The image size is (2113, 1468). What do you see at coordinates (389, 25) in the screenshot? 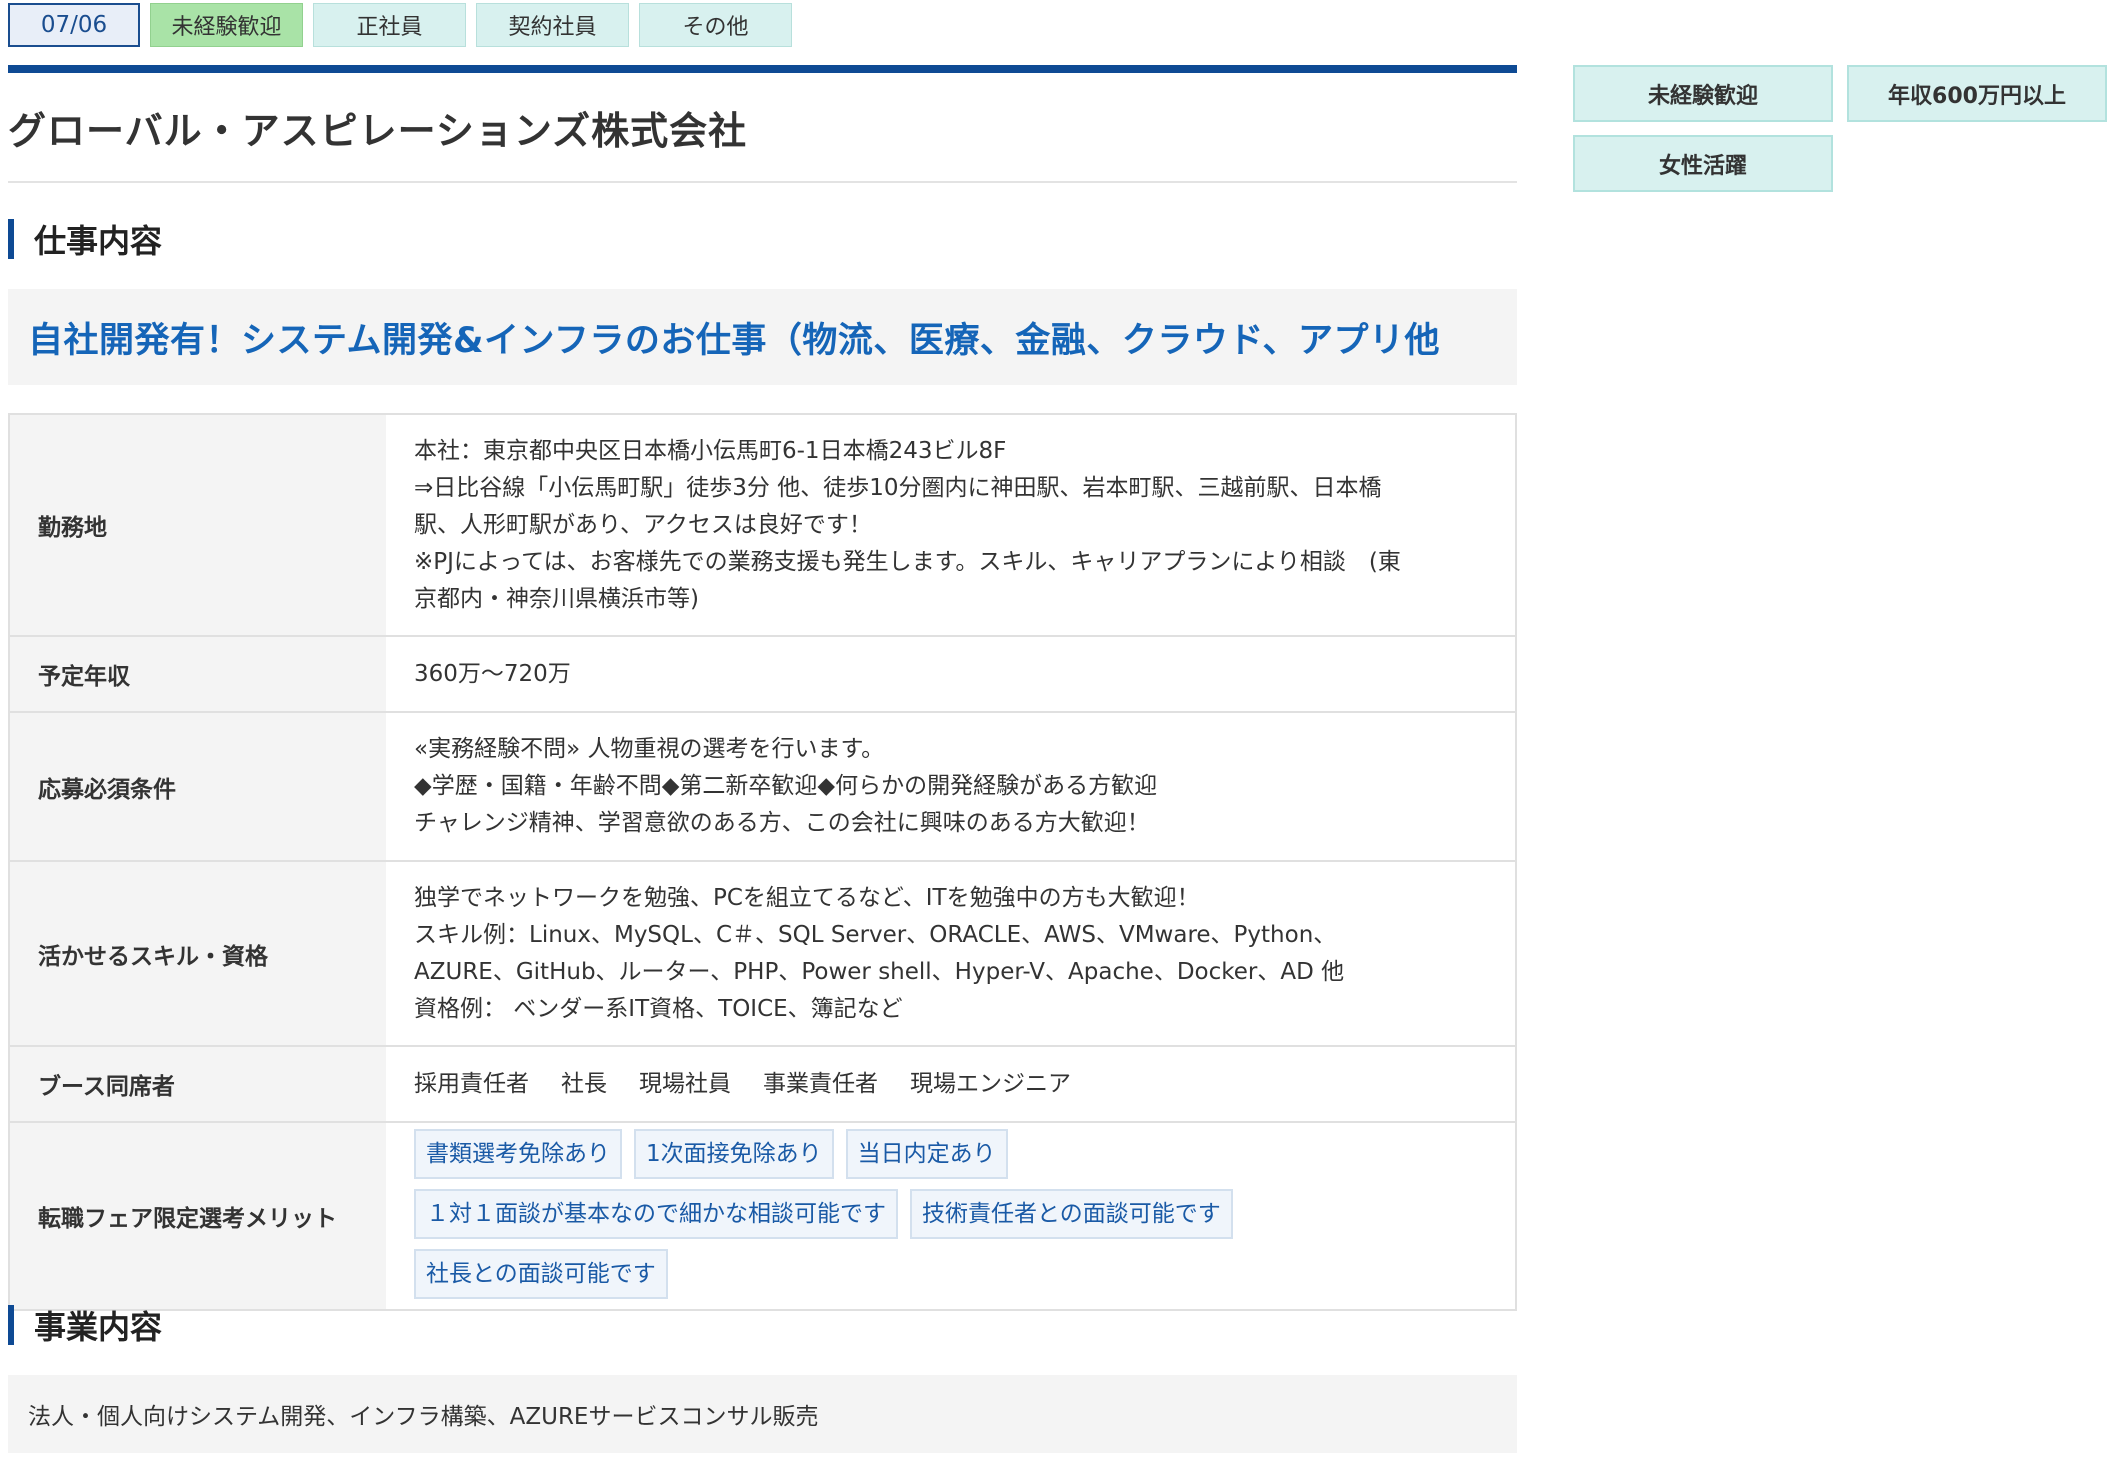
I see `tag-full-time: 正社員` at bounding box center [389, 25].